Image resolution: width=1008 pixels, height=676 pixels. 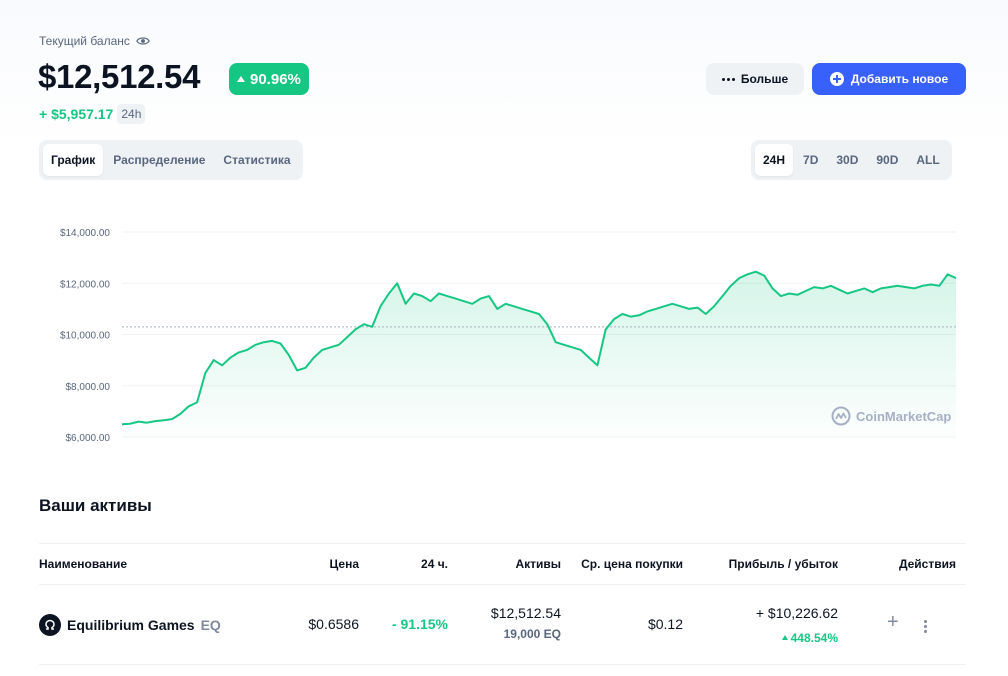 I want to click on asset-holdings-value: $12,512.54, so click(x=525, y=613).